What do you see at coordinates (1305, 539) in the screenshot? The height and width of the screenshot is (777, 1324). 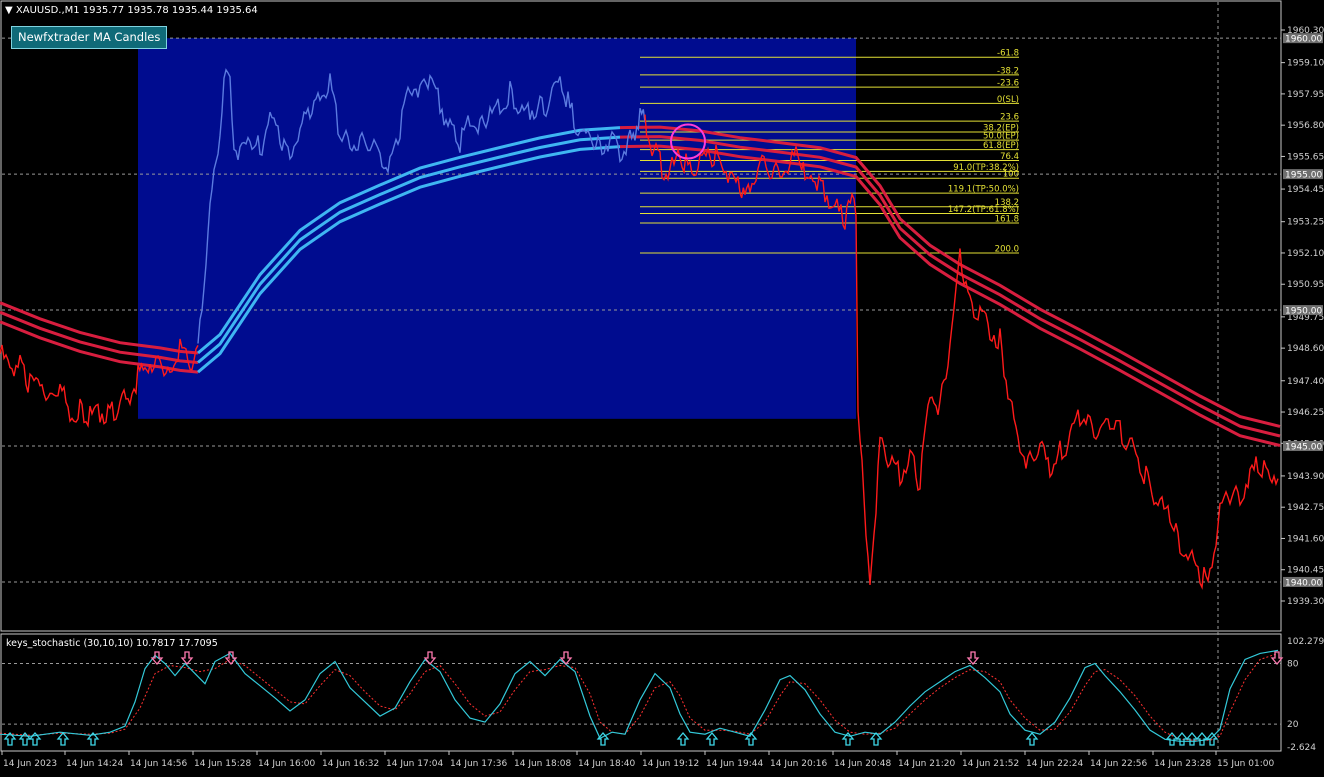 I see `price-axis-label: 1941.60` at bounding box center [1305, 539].